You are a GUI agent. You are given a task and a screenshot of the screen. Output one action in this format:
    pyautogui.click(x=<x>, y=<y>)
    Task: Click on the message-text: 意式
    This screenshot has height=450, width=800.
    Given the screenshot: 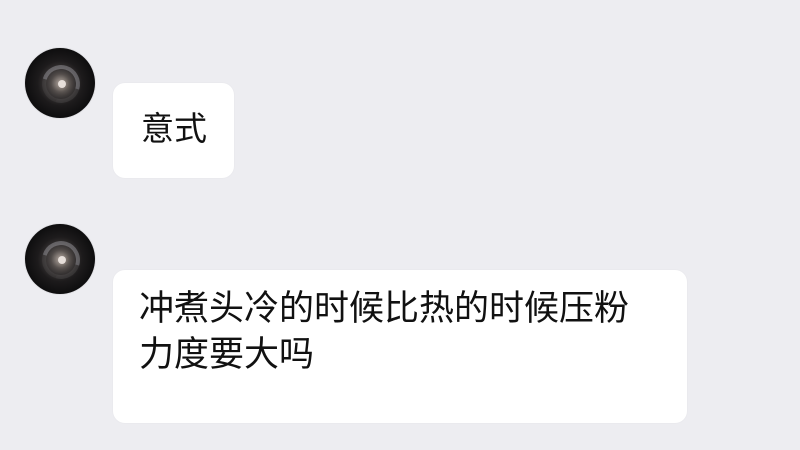 What is the action you would take?
    pyautogui.click(x=174, y=128)
    